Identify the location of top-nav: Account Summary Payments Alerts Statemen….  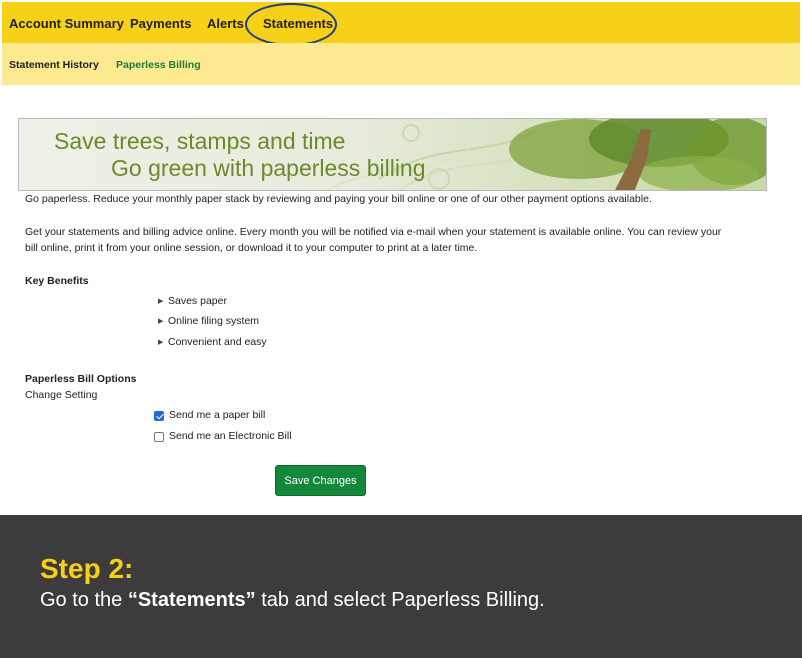
(401, 22).